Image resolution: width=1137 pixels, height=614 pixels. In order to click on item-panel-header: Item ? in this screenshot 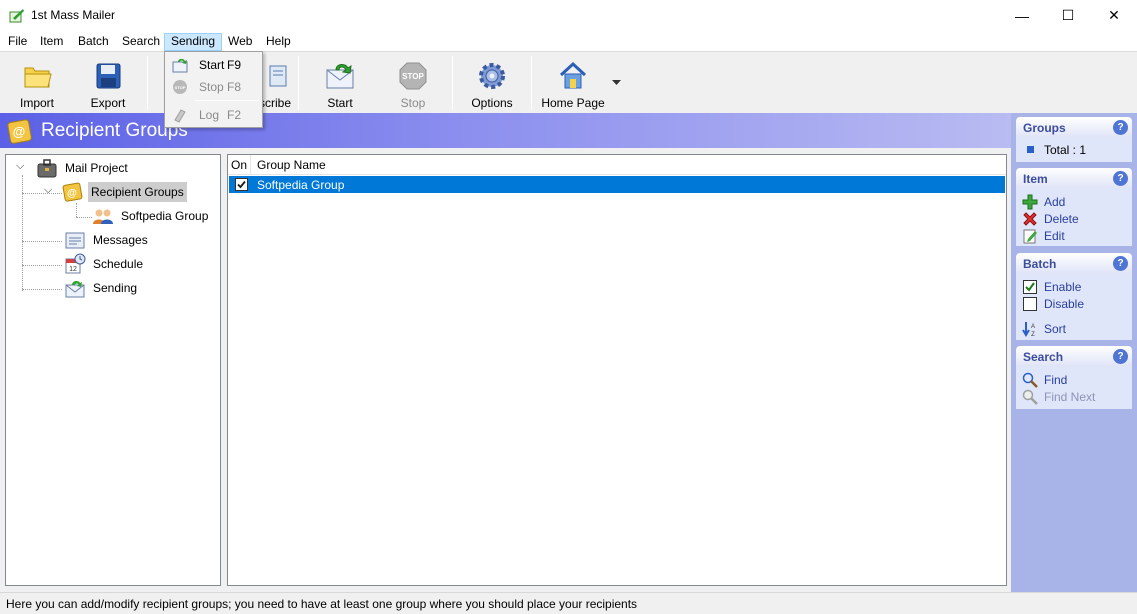, I will do `click(1074, 178)`.